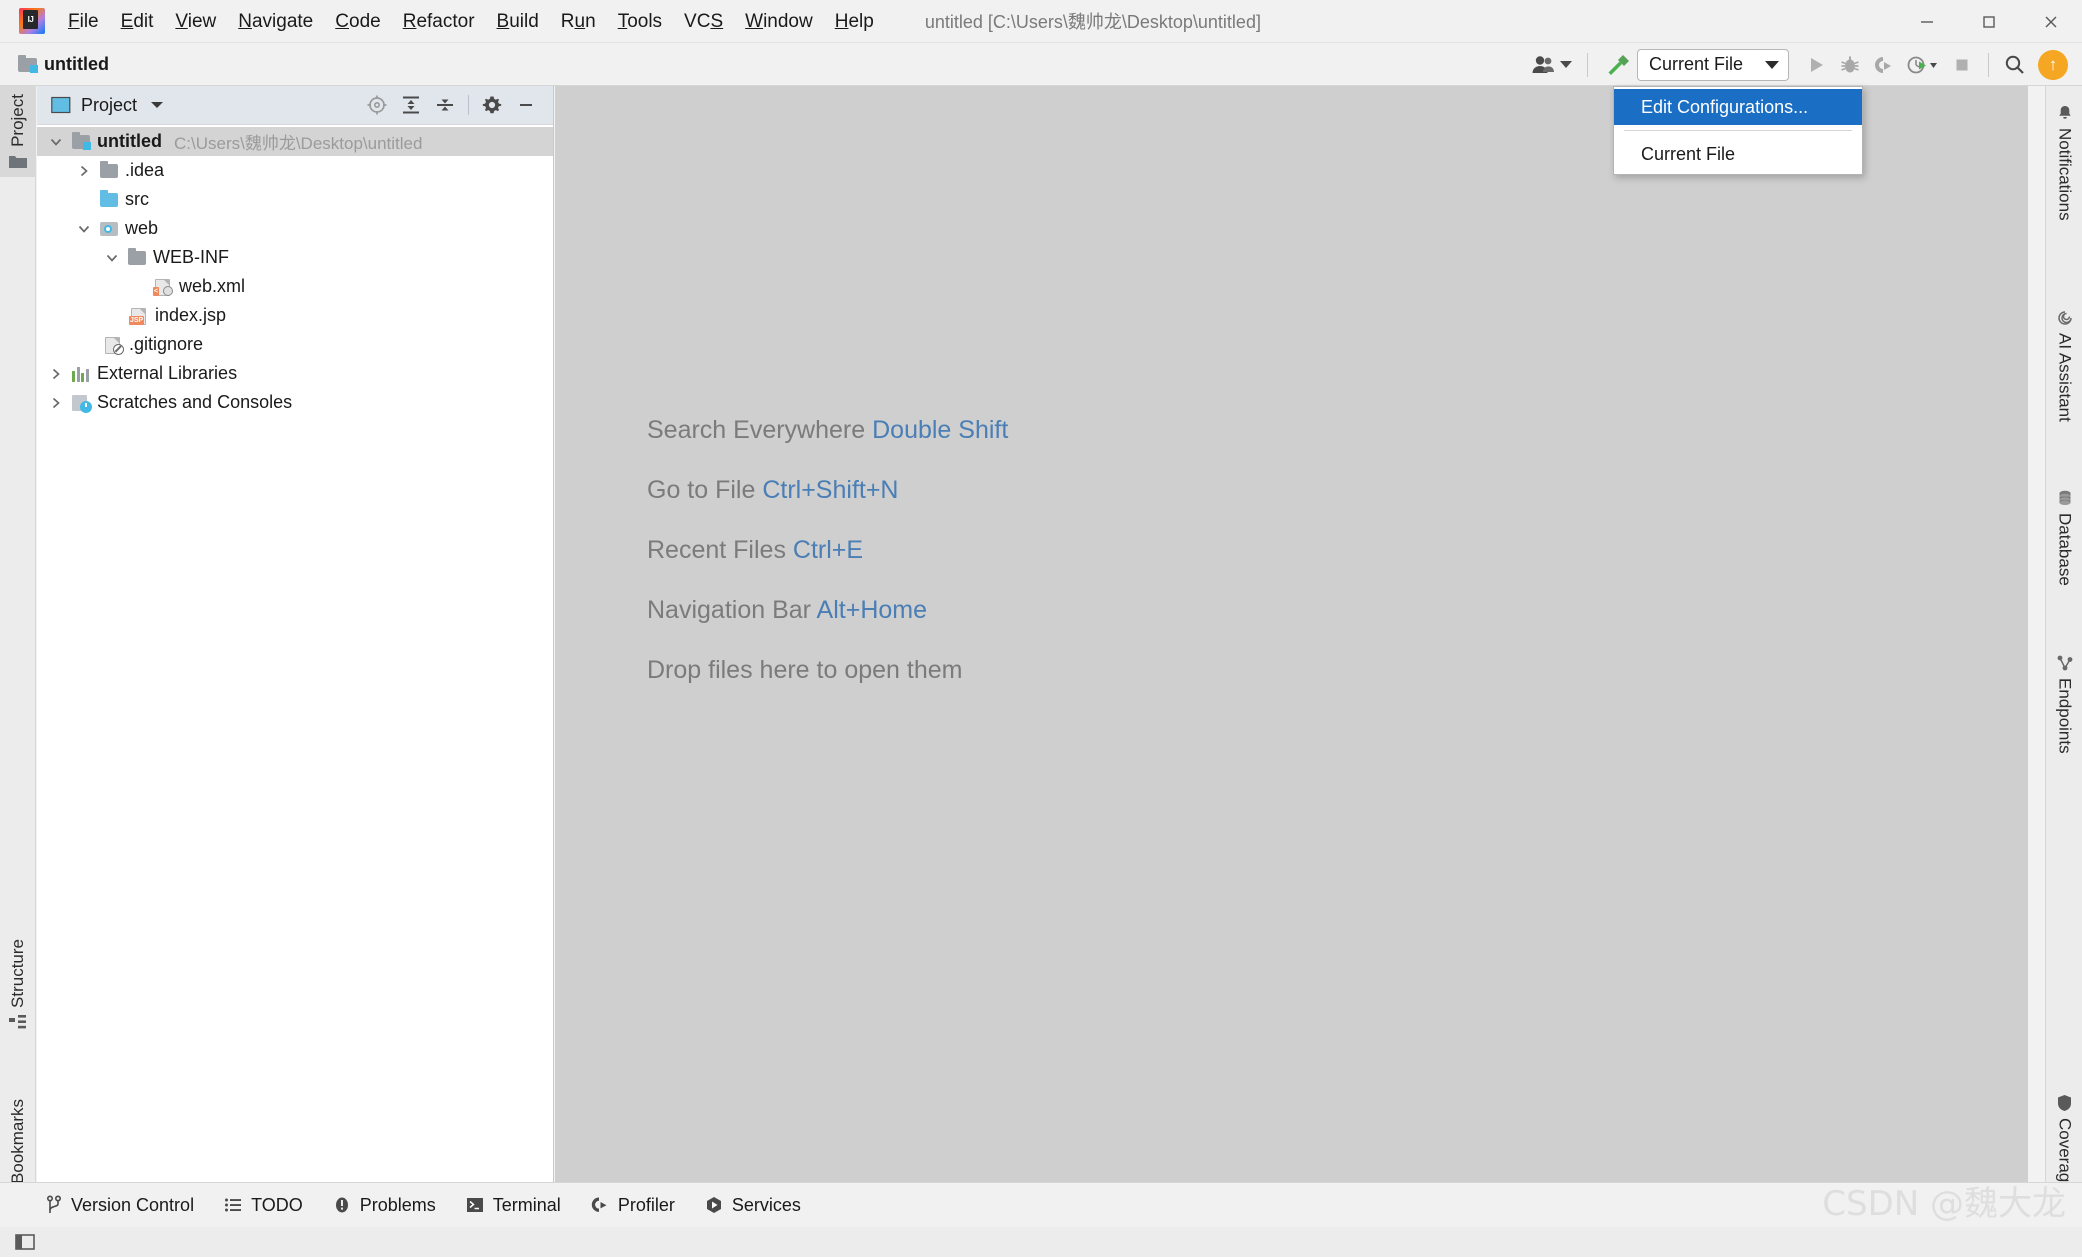 The image size is (2082, 1257). What do you see at coordinates (17, 1142) in the screenshot?
I see `sidebar-label-bookmarks: Bookmarks` at bounding box center [17, 1142].